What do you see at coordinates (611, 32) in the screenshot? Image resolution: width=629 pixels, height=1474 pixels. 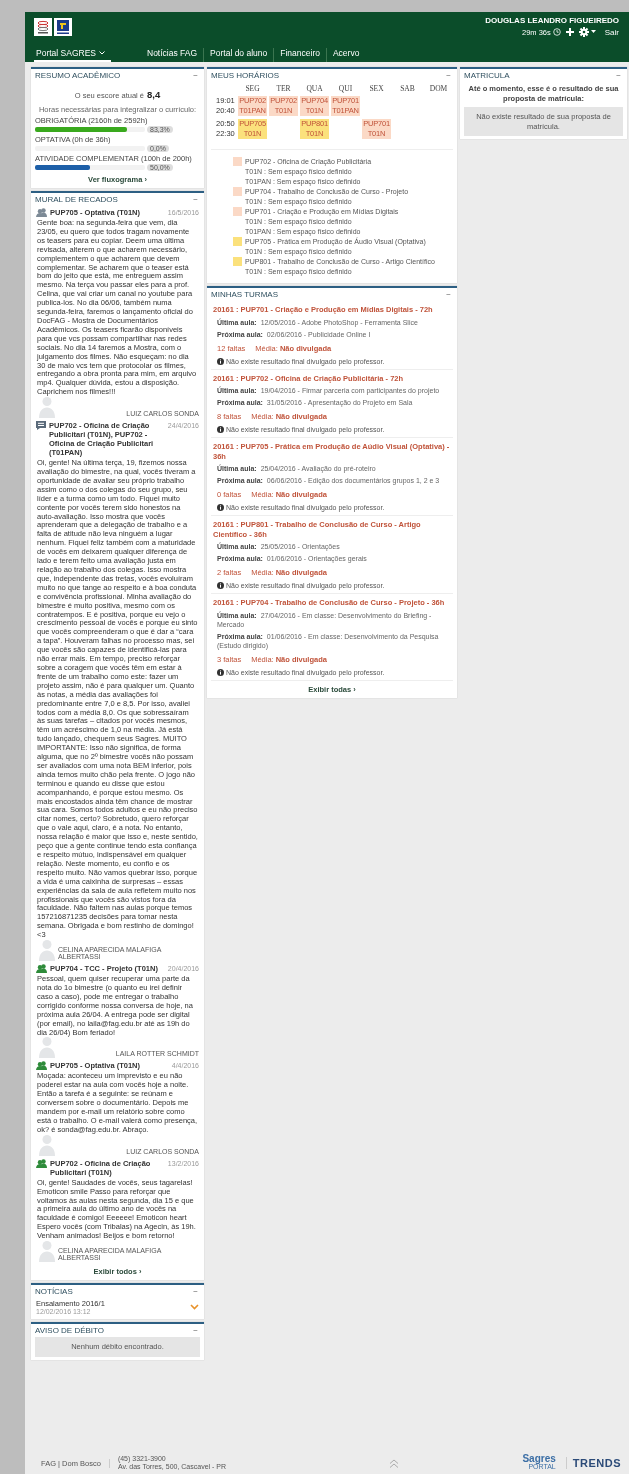 I see `logout-link: Sair` at bounding box center [611, 32].